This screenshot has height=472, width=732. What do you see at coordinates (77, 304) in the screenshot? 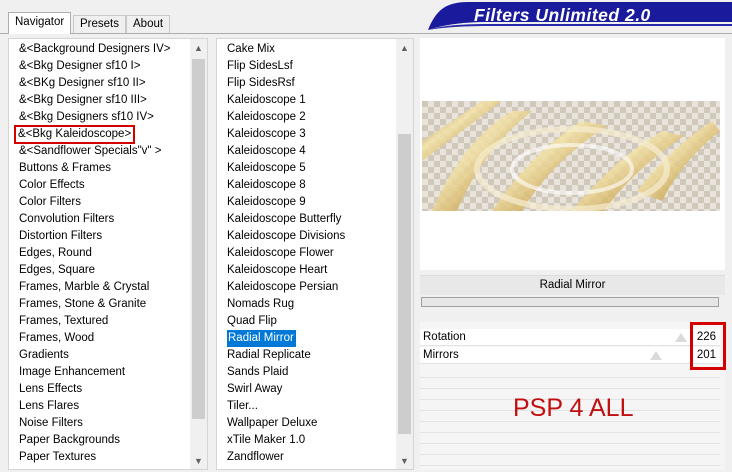
I see `category-item: Frames, Stone & Granite` at bounding box center [77, 304].